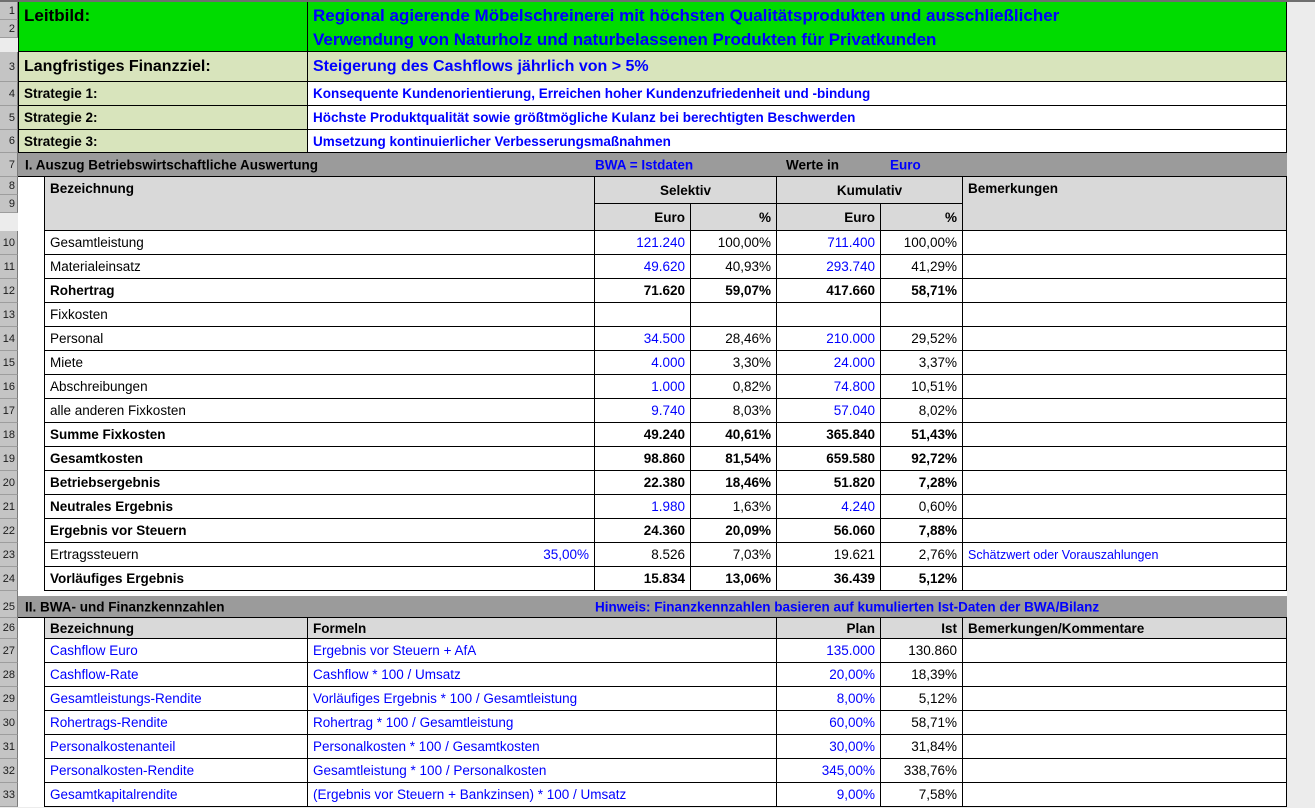 This screenshot has height=808, width=1315. Describe the element at coordinates (9, 531) in the screenshot. I see `row-number: 22` at that location.